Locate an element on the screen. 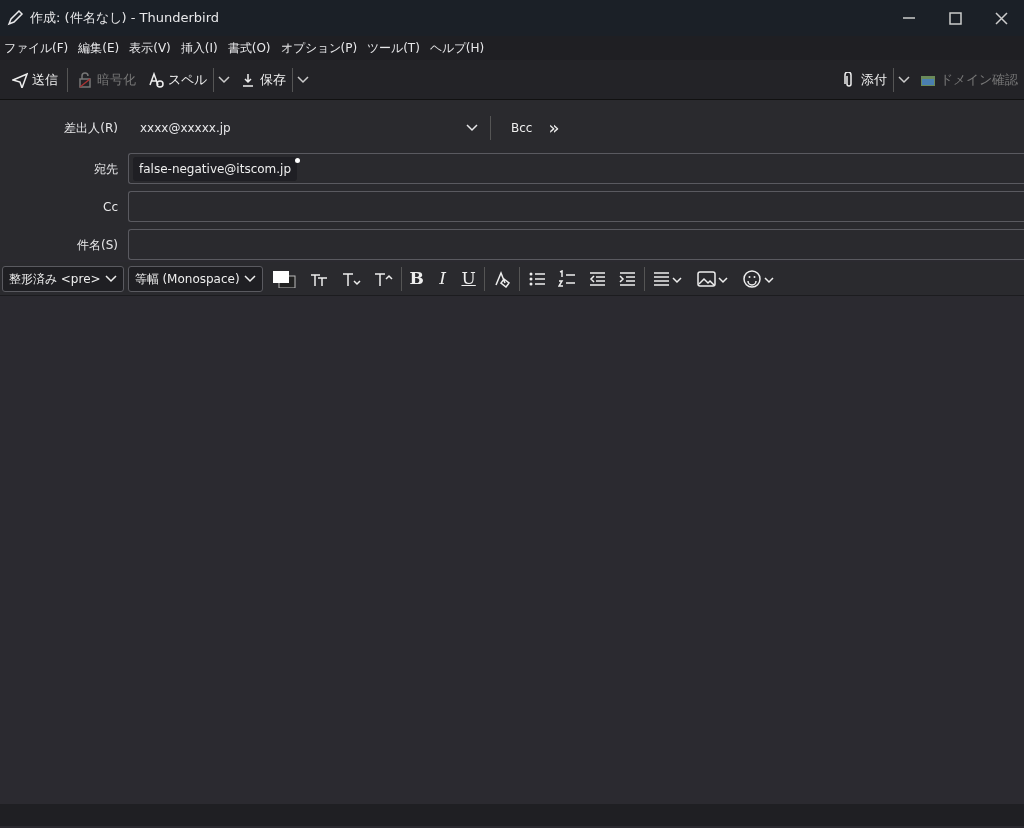  pencil-icon is located at coordinates (15, 18).